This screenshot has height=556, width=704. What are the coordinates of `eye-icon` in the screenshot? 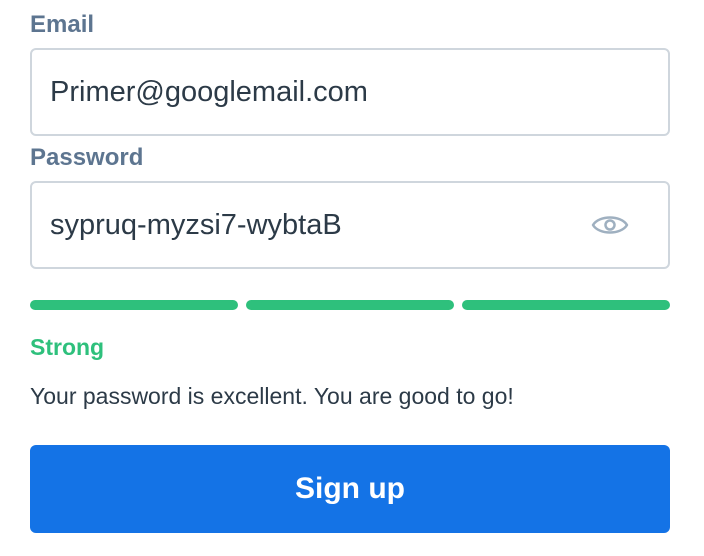 It's located at (610, 225).